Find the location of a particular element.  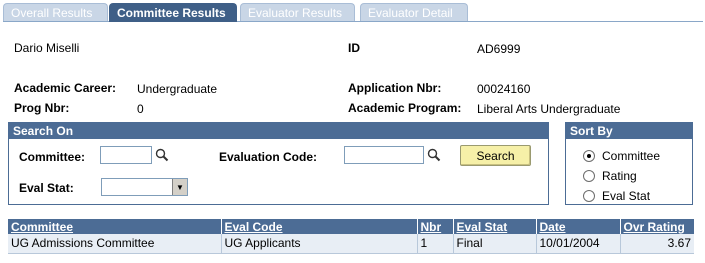

tab-label: Evaluator Detail is located at coordinates (410, 13).